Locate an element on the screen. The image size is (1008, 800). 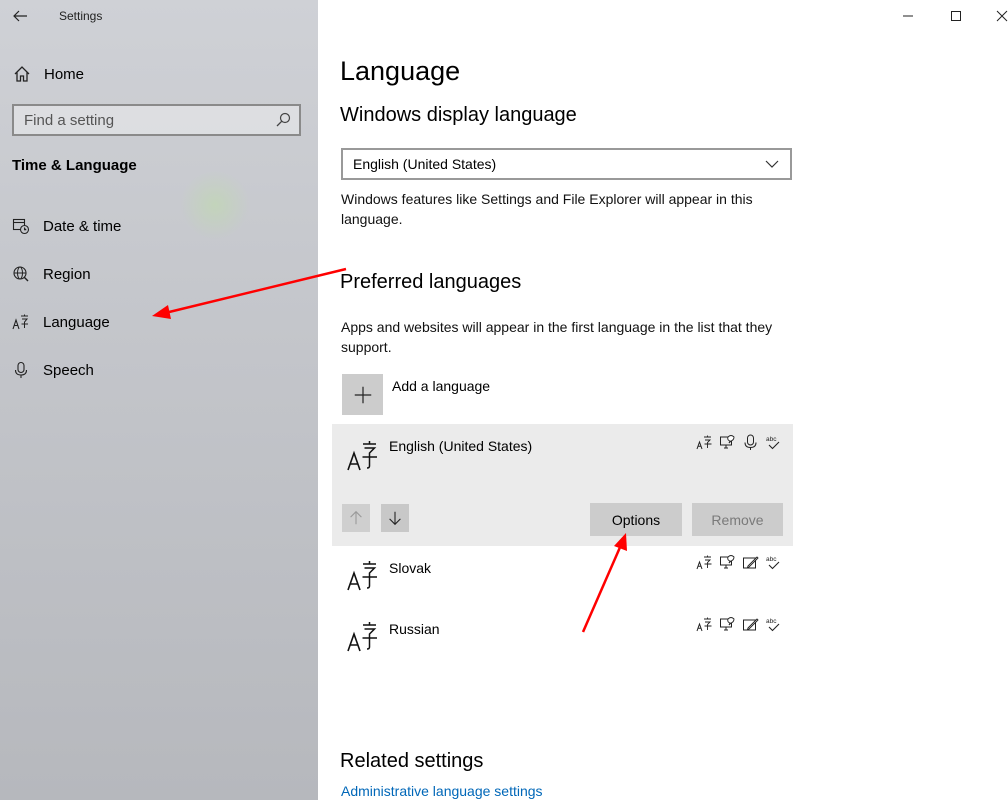
sidebar-item-speech: Speech is located at coordinates (157, 370).